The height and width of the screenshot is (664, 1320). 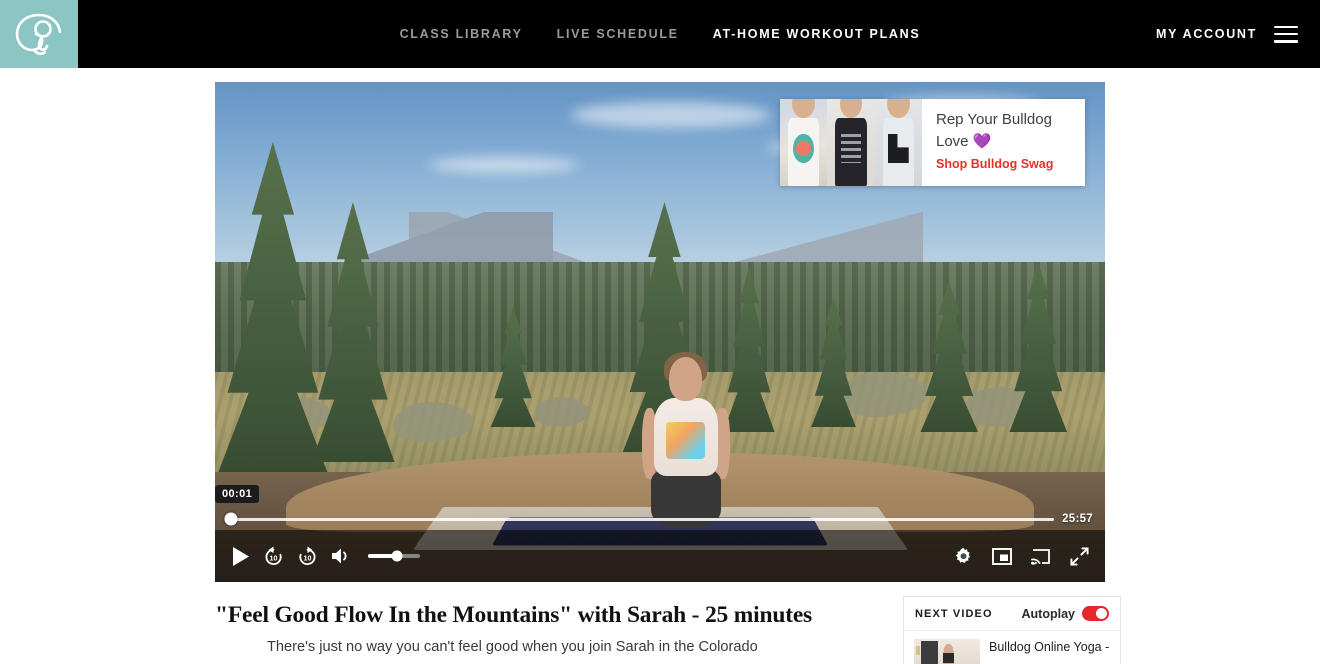 I want to click on duration-label: 25:57, so click(x=1077, y=519).